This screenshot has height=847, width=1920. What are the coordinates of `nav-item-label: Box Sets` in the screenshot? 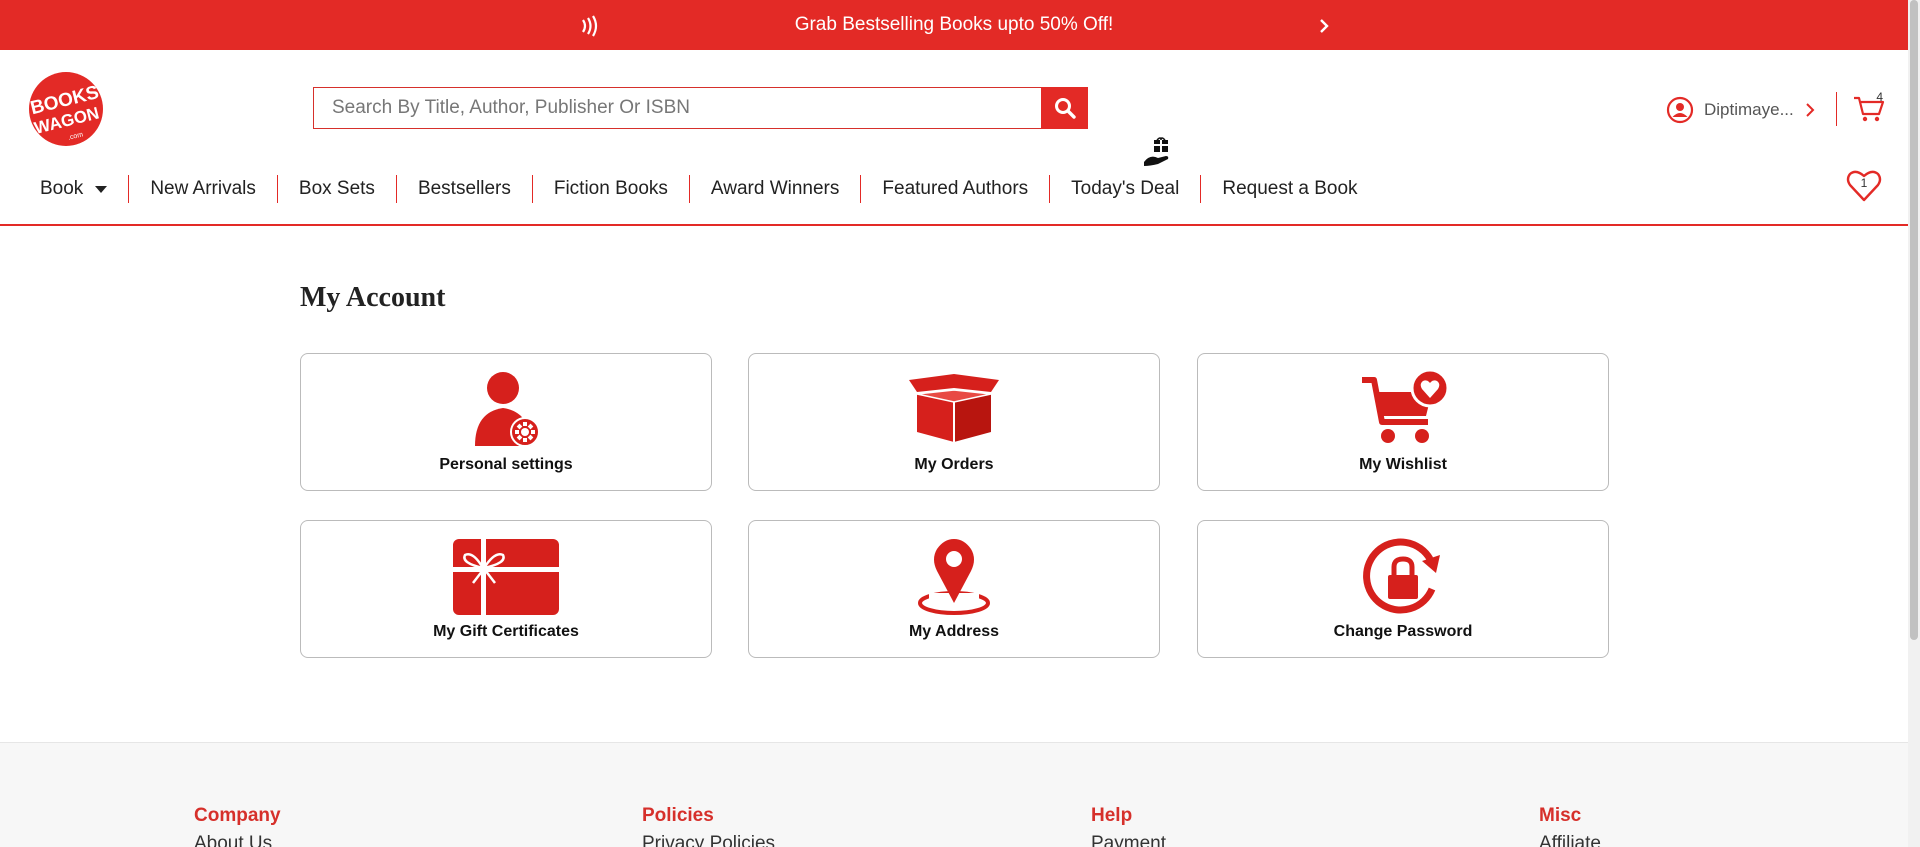 It's located at (336, 188).